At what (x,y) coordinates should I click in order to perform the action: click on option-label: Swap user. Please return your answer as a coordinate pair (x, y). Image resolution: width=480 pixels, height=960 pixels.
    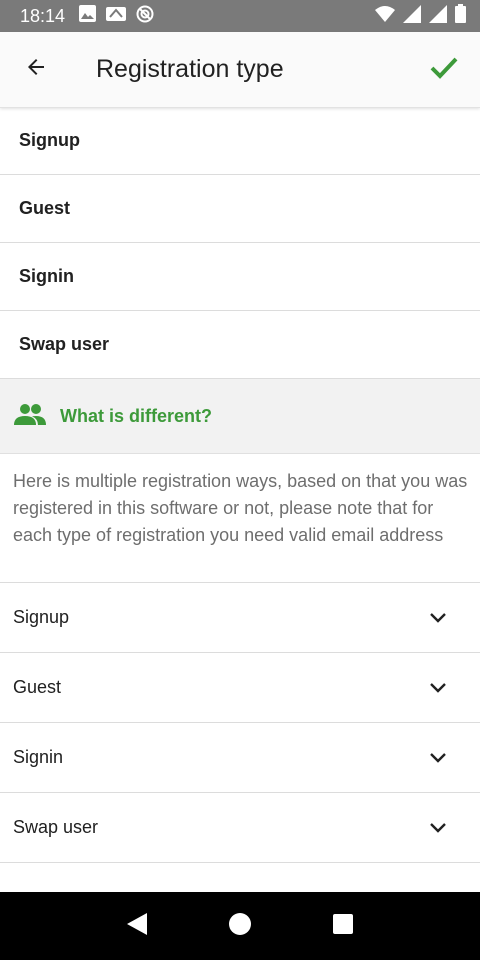
    Looking at the image, I should click on (64, 344).